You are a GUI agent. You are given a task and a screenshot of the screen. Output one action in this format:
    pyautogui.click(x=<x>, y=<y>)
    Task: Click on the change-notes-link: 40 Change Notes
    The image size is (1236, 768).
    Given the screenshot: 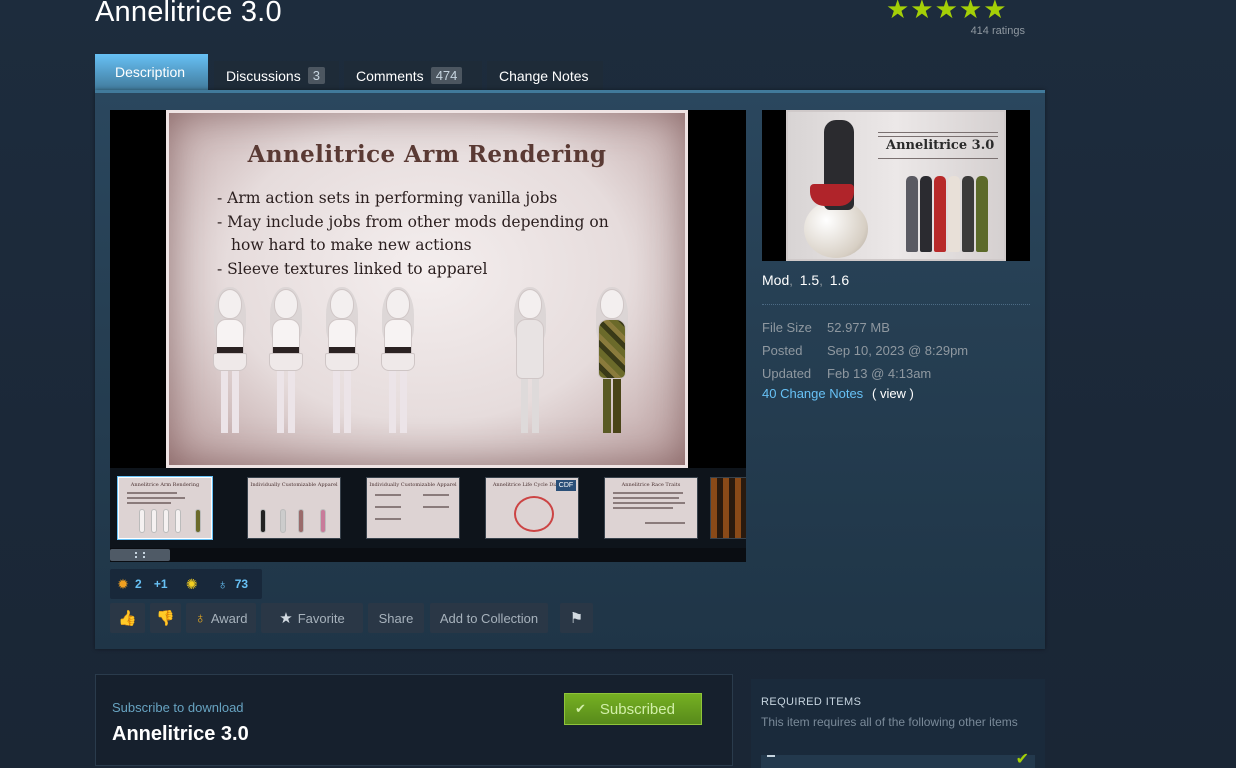 What is the action you would take?
    pyautogui.click(x=812, y=393)
    